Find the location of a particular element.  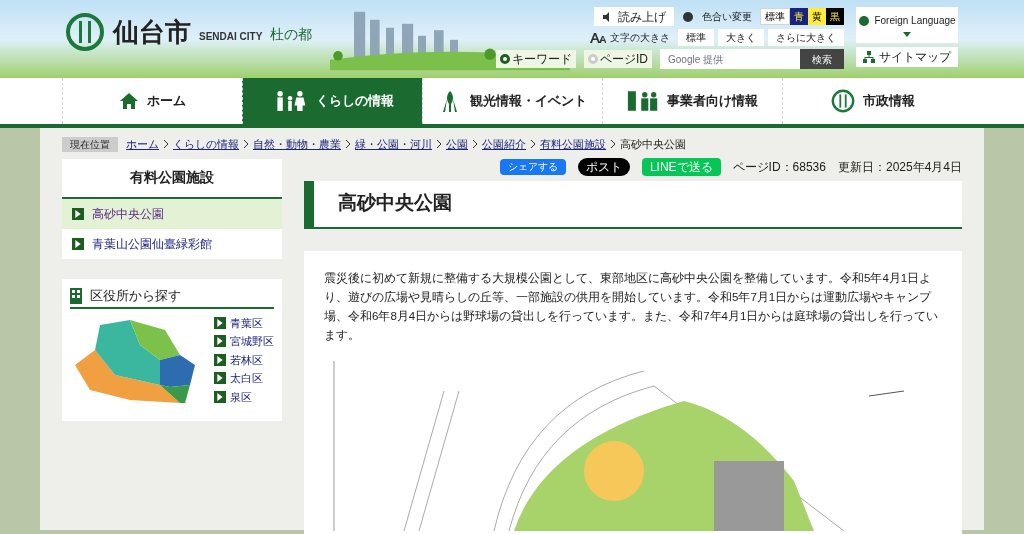

x-post-button: ポスト is located at coordinates (603, 166).